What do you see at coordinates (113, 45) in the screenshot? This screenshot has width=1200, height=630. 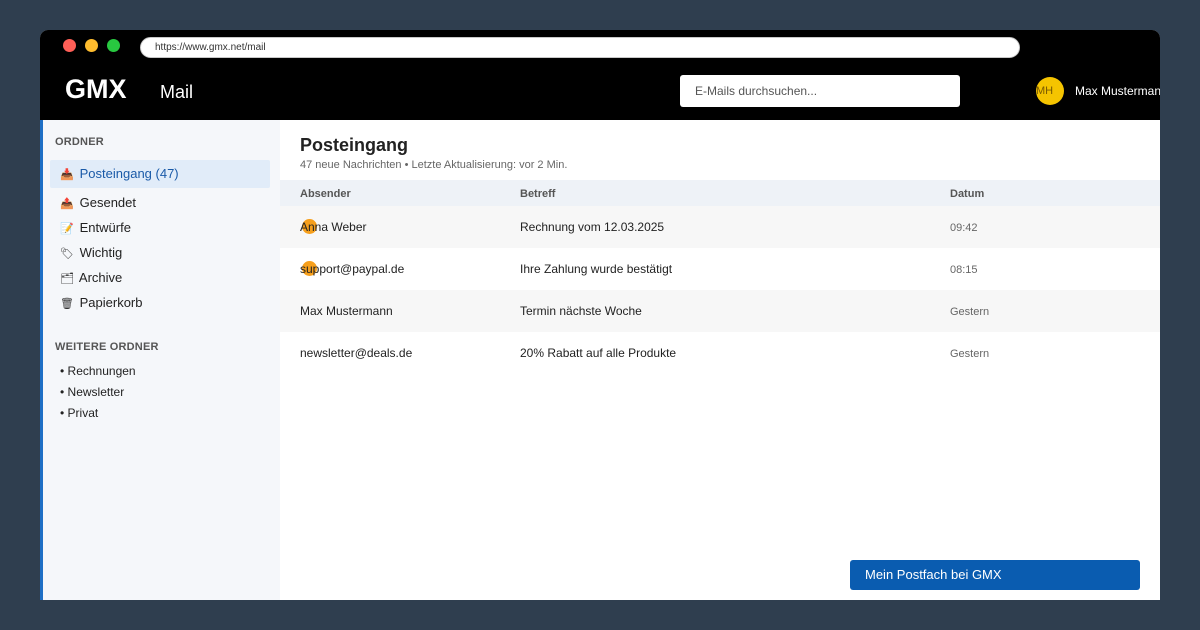 I see `maximize-window-button` at bounding box center [113, 45].